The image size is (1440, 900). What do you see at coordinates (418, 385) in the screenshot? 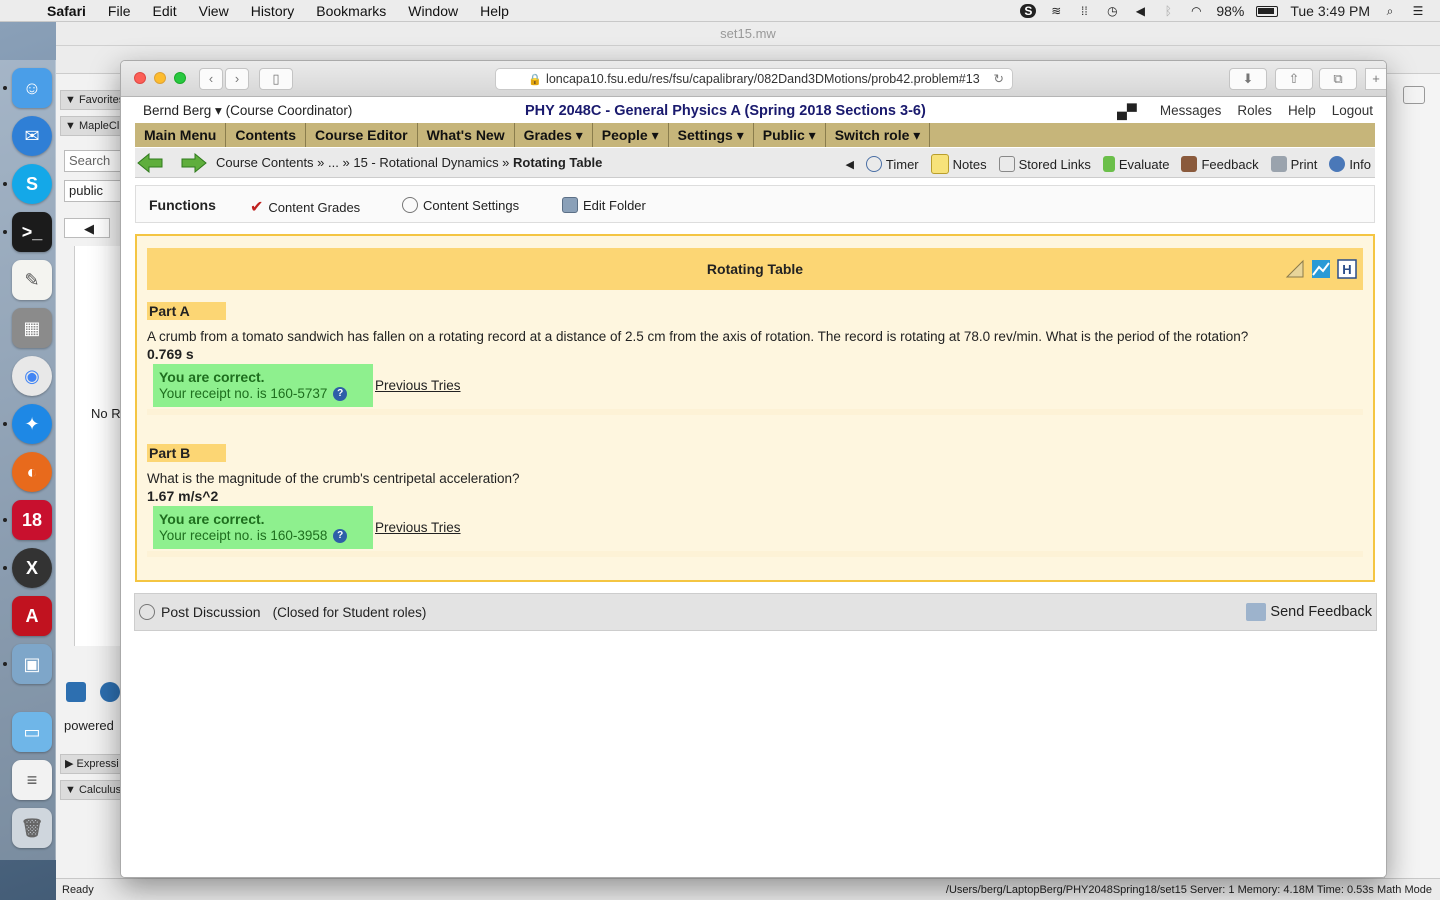
I see `part-a-previous-tries-link: Previous Tries` at bounding box center [418, 385].